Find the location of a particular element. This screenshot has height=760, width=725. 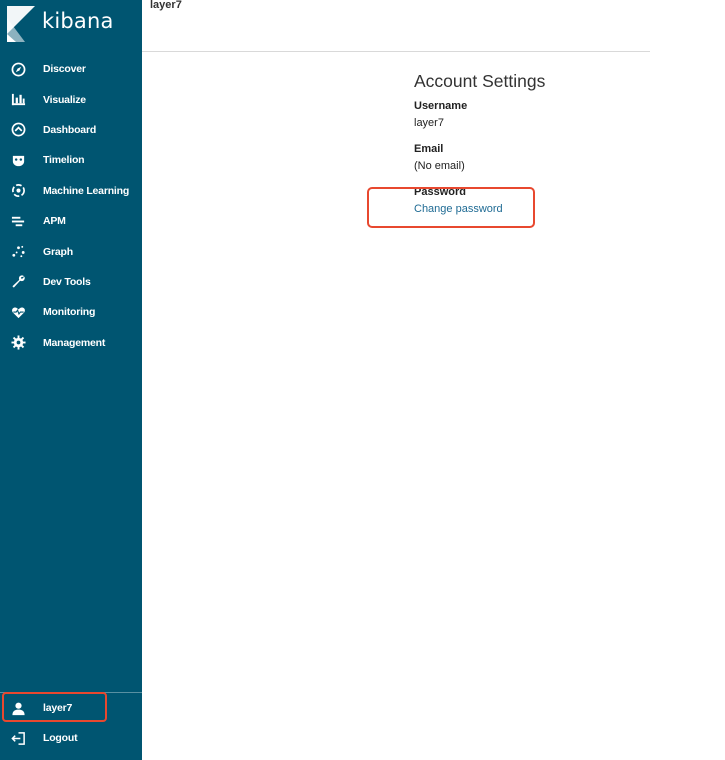

dashboard-gauge-icon is located at coordinates (18, 130).